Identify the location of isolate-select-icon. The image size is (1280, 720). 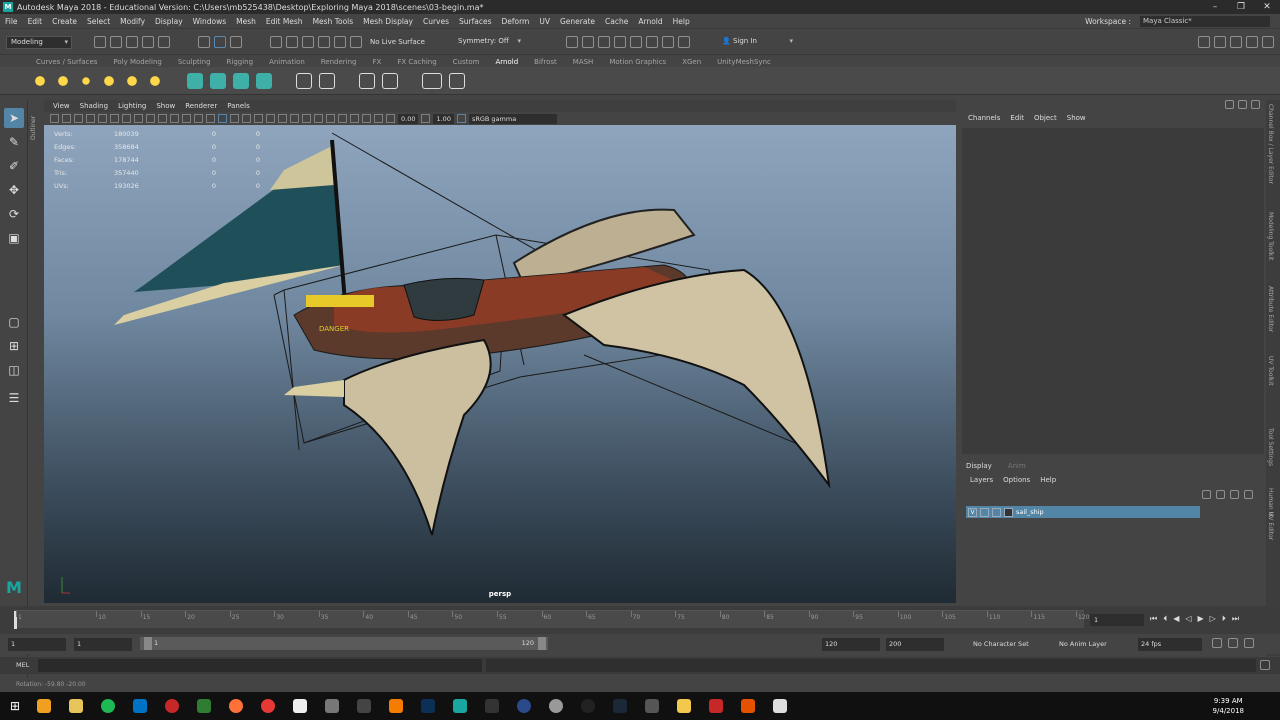
(342, 118).